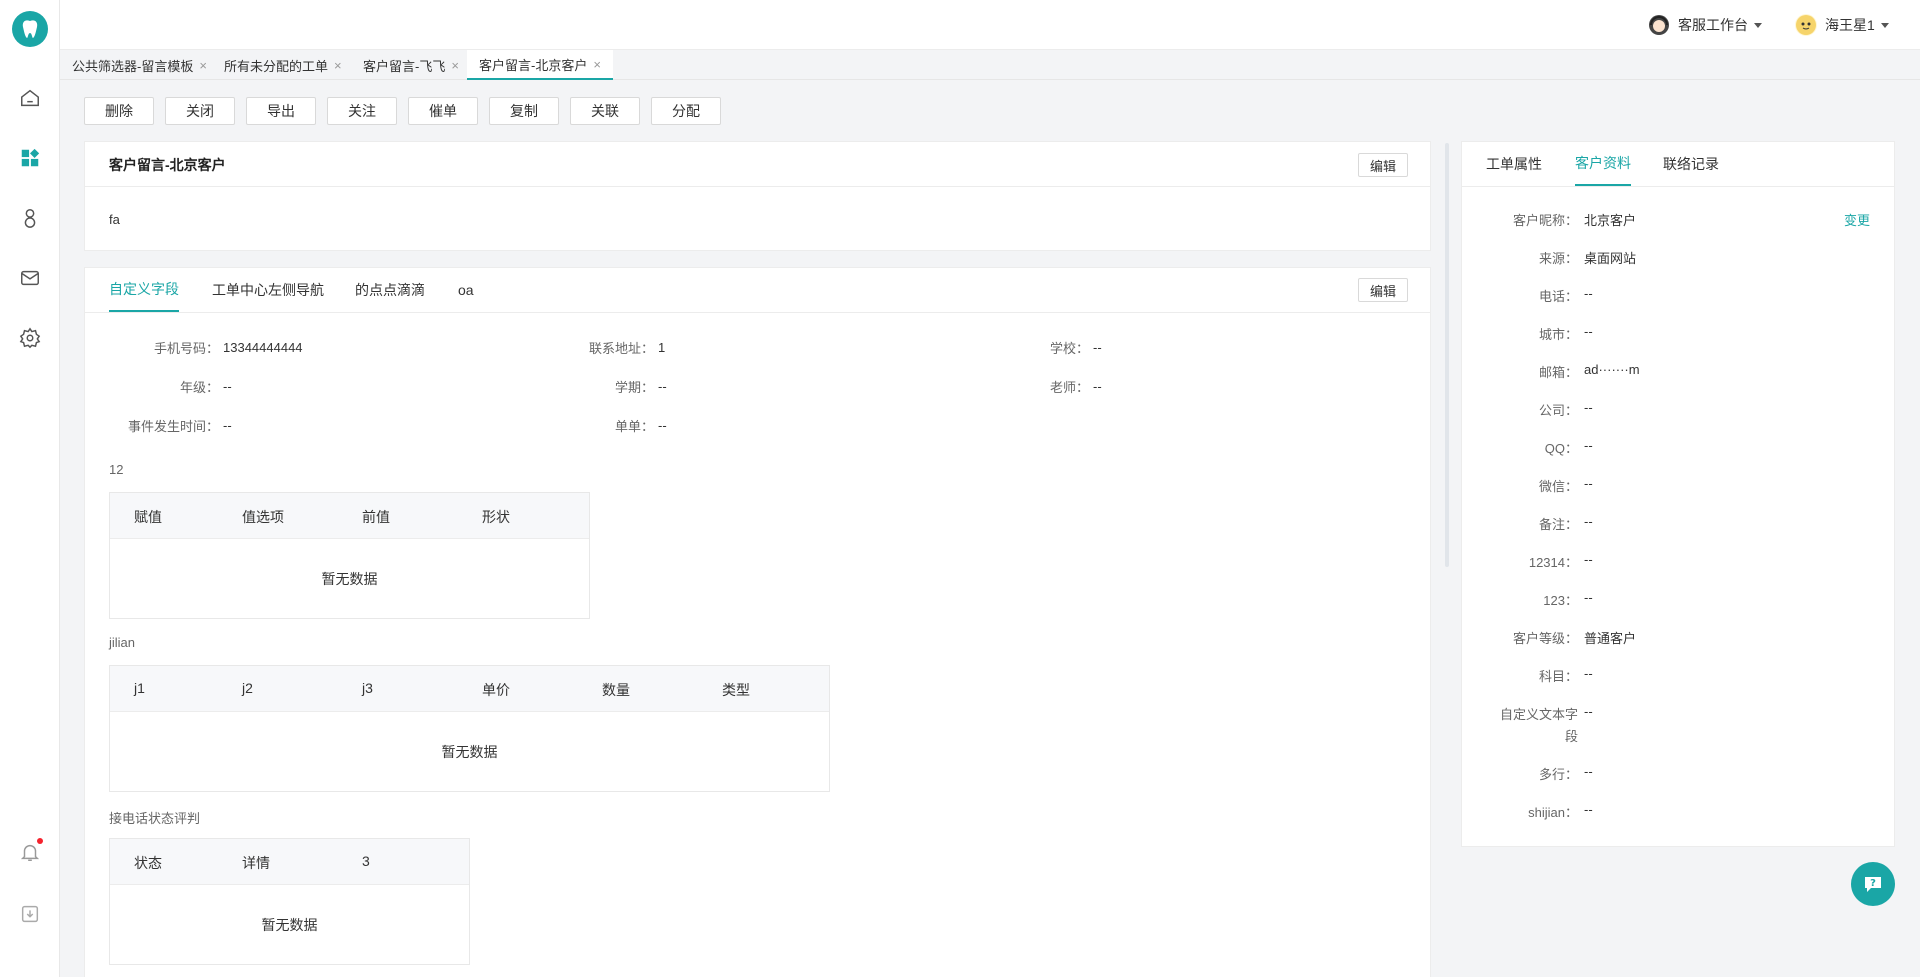 This screenshot has height=977, width=1920. I want to click on chat-question-icon: ?, so click(1873, 884).